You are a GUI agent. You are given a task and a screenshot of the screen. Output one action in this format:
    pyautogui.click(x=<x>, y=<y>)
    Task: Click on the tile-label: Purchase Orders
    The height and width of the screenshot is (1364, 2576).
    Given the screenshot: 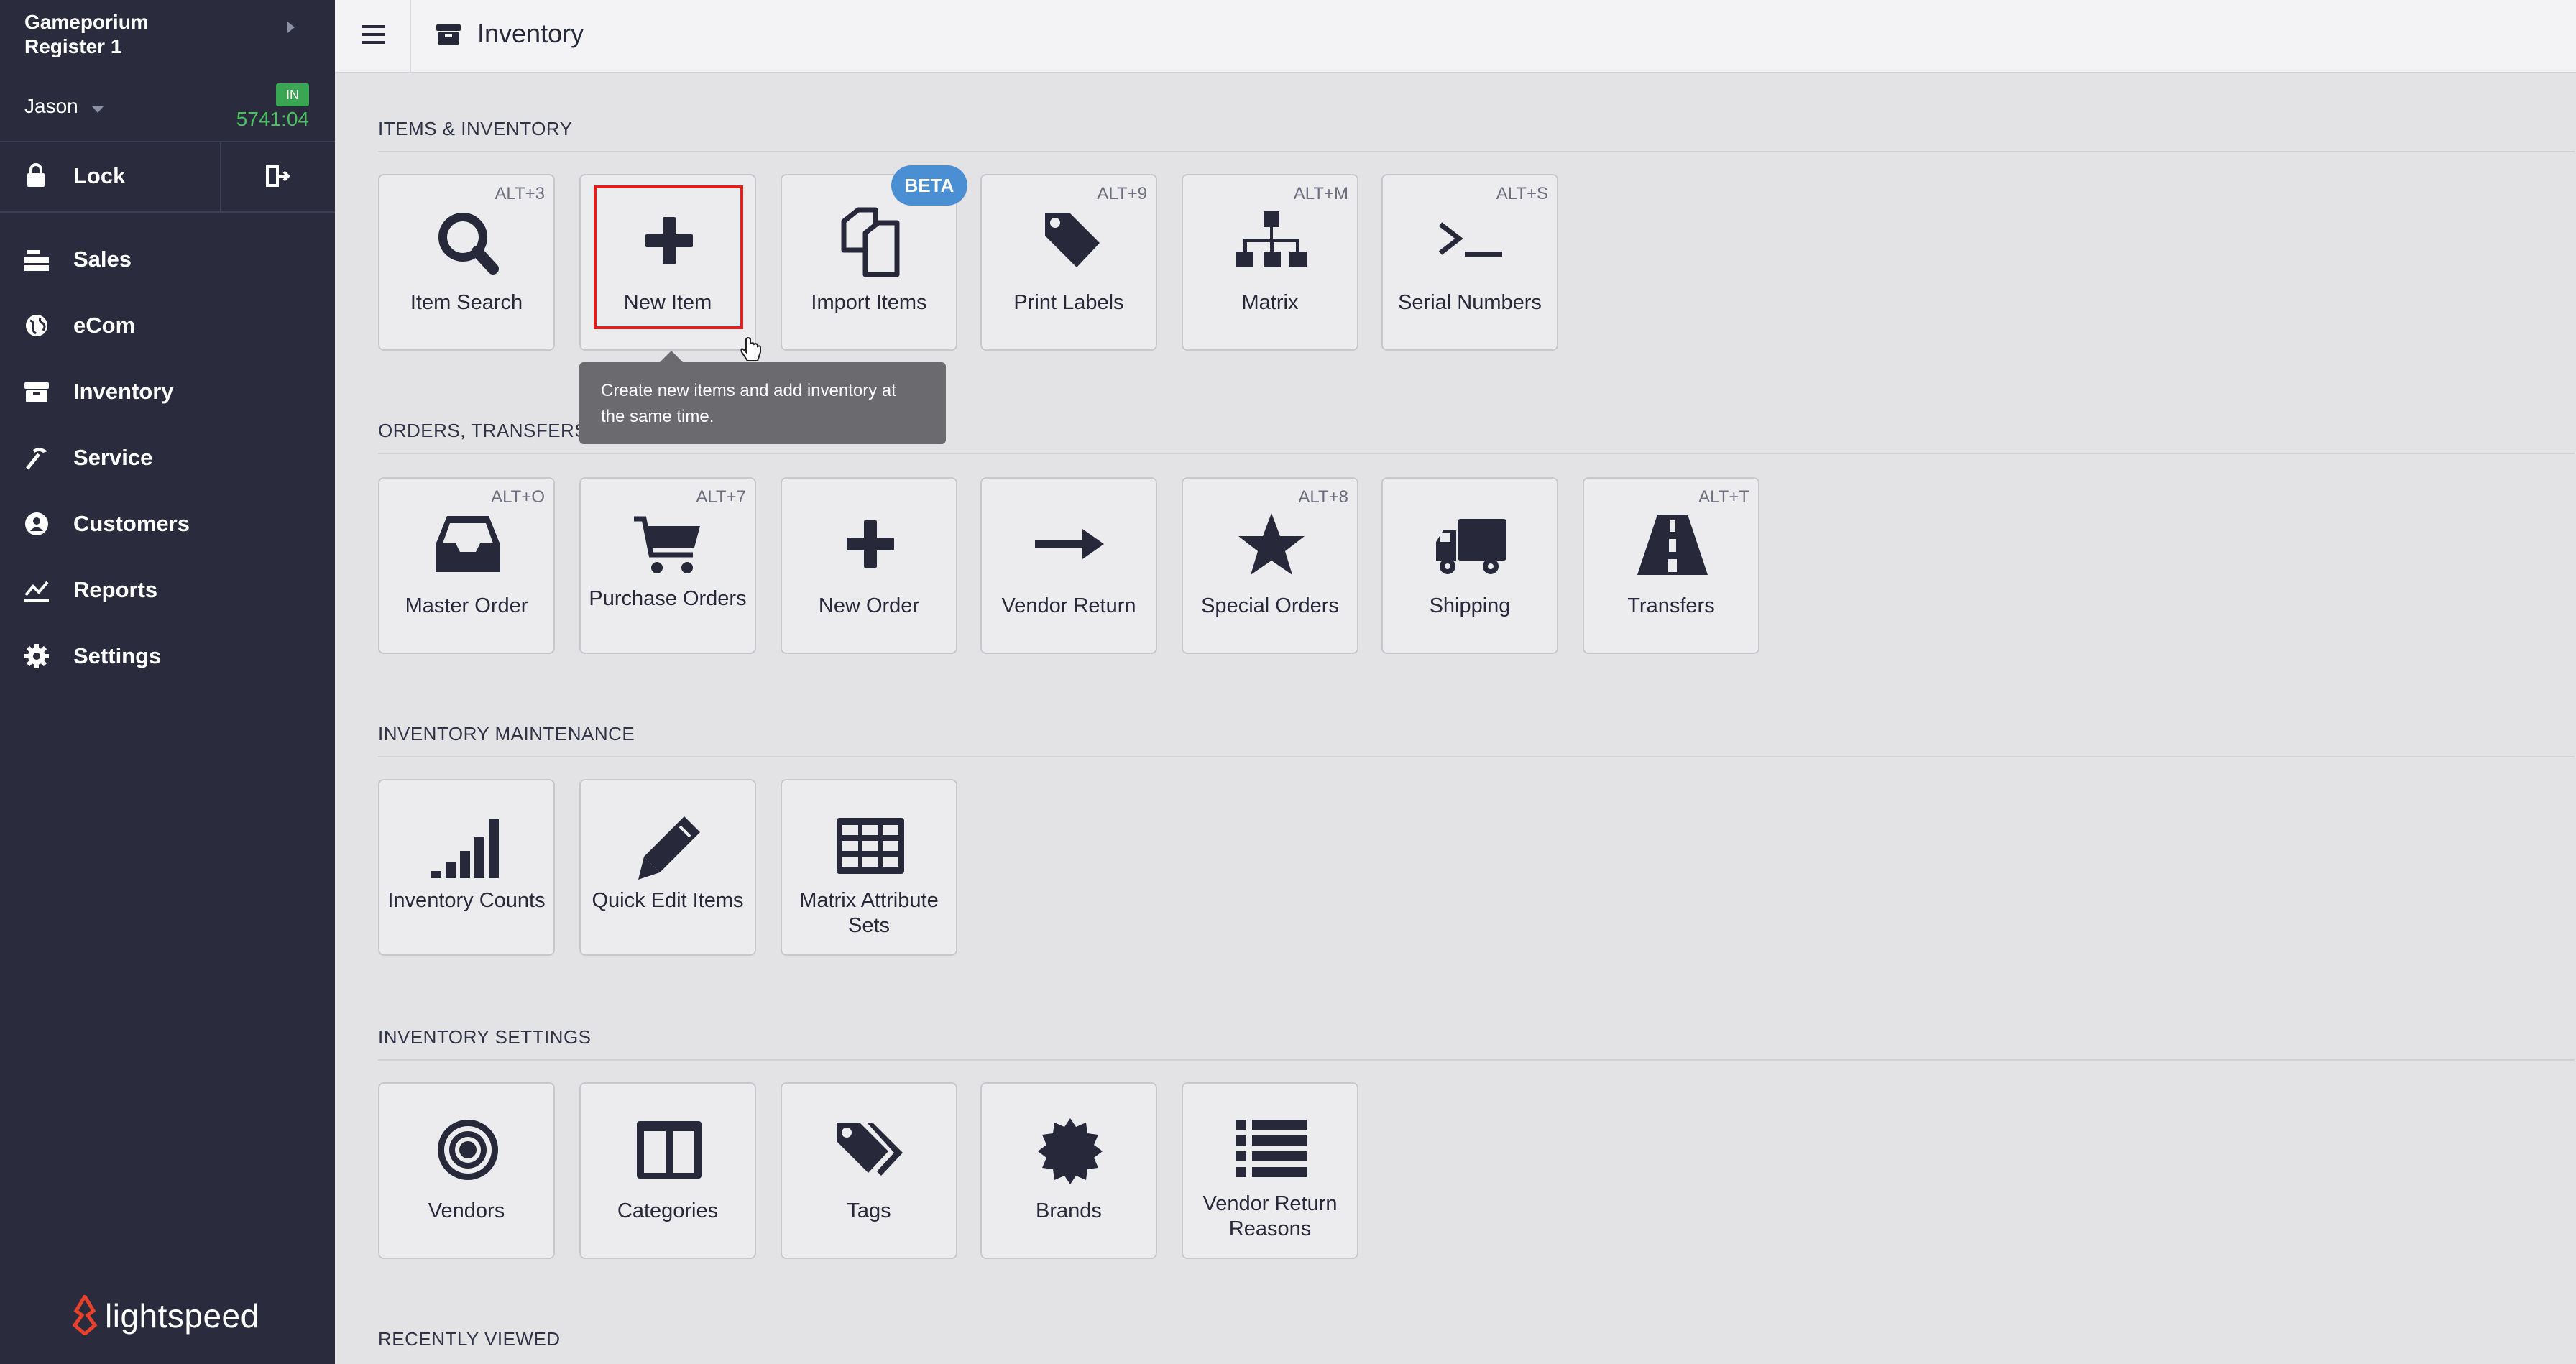 What is the action you would take?
    pyautogui.click(x=668, y=598)
    